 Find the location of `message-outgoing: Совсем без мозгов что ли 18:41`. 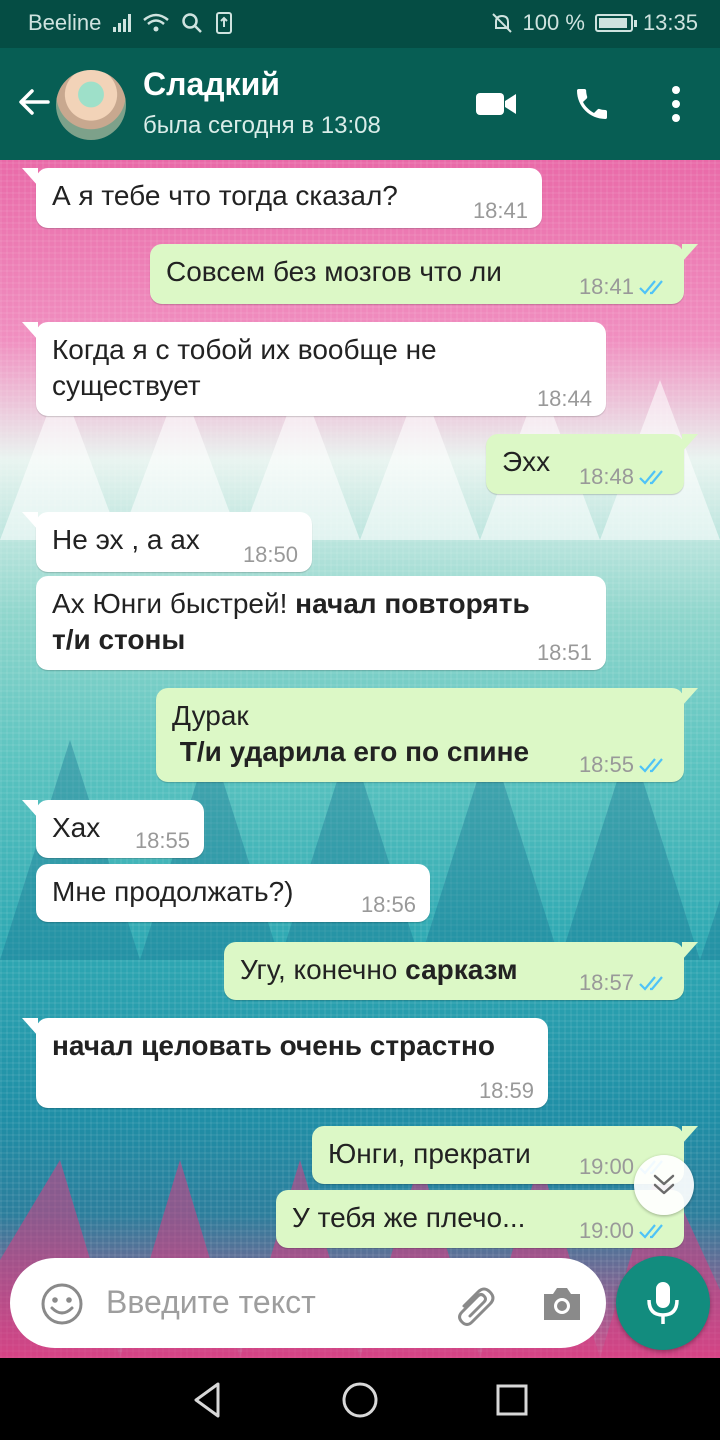

message-outgoing: Совсем без мозгов что ли 18:41 is located at coordinates (424, 274).